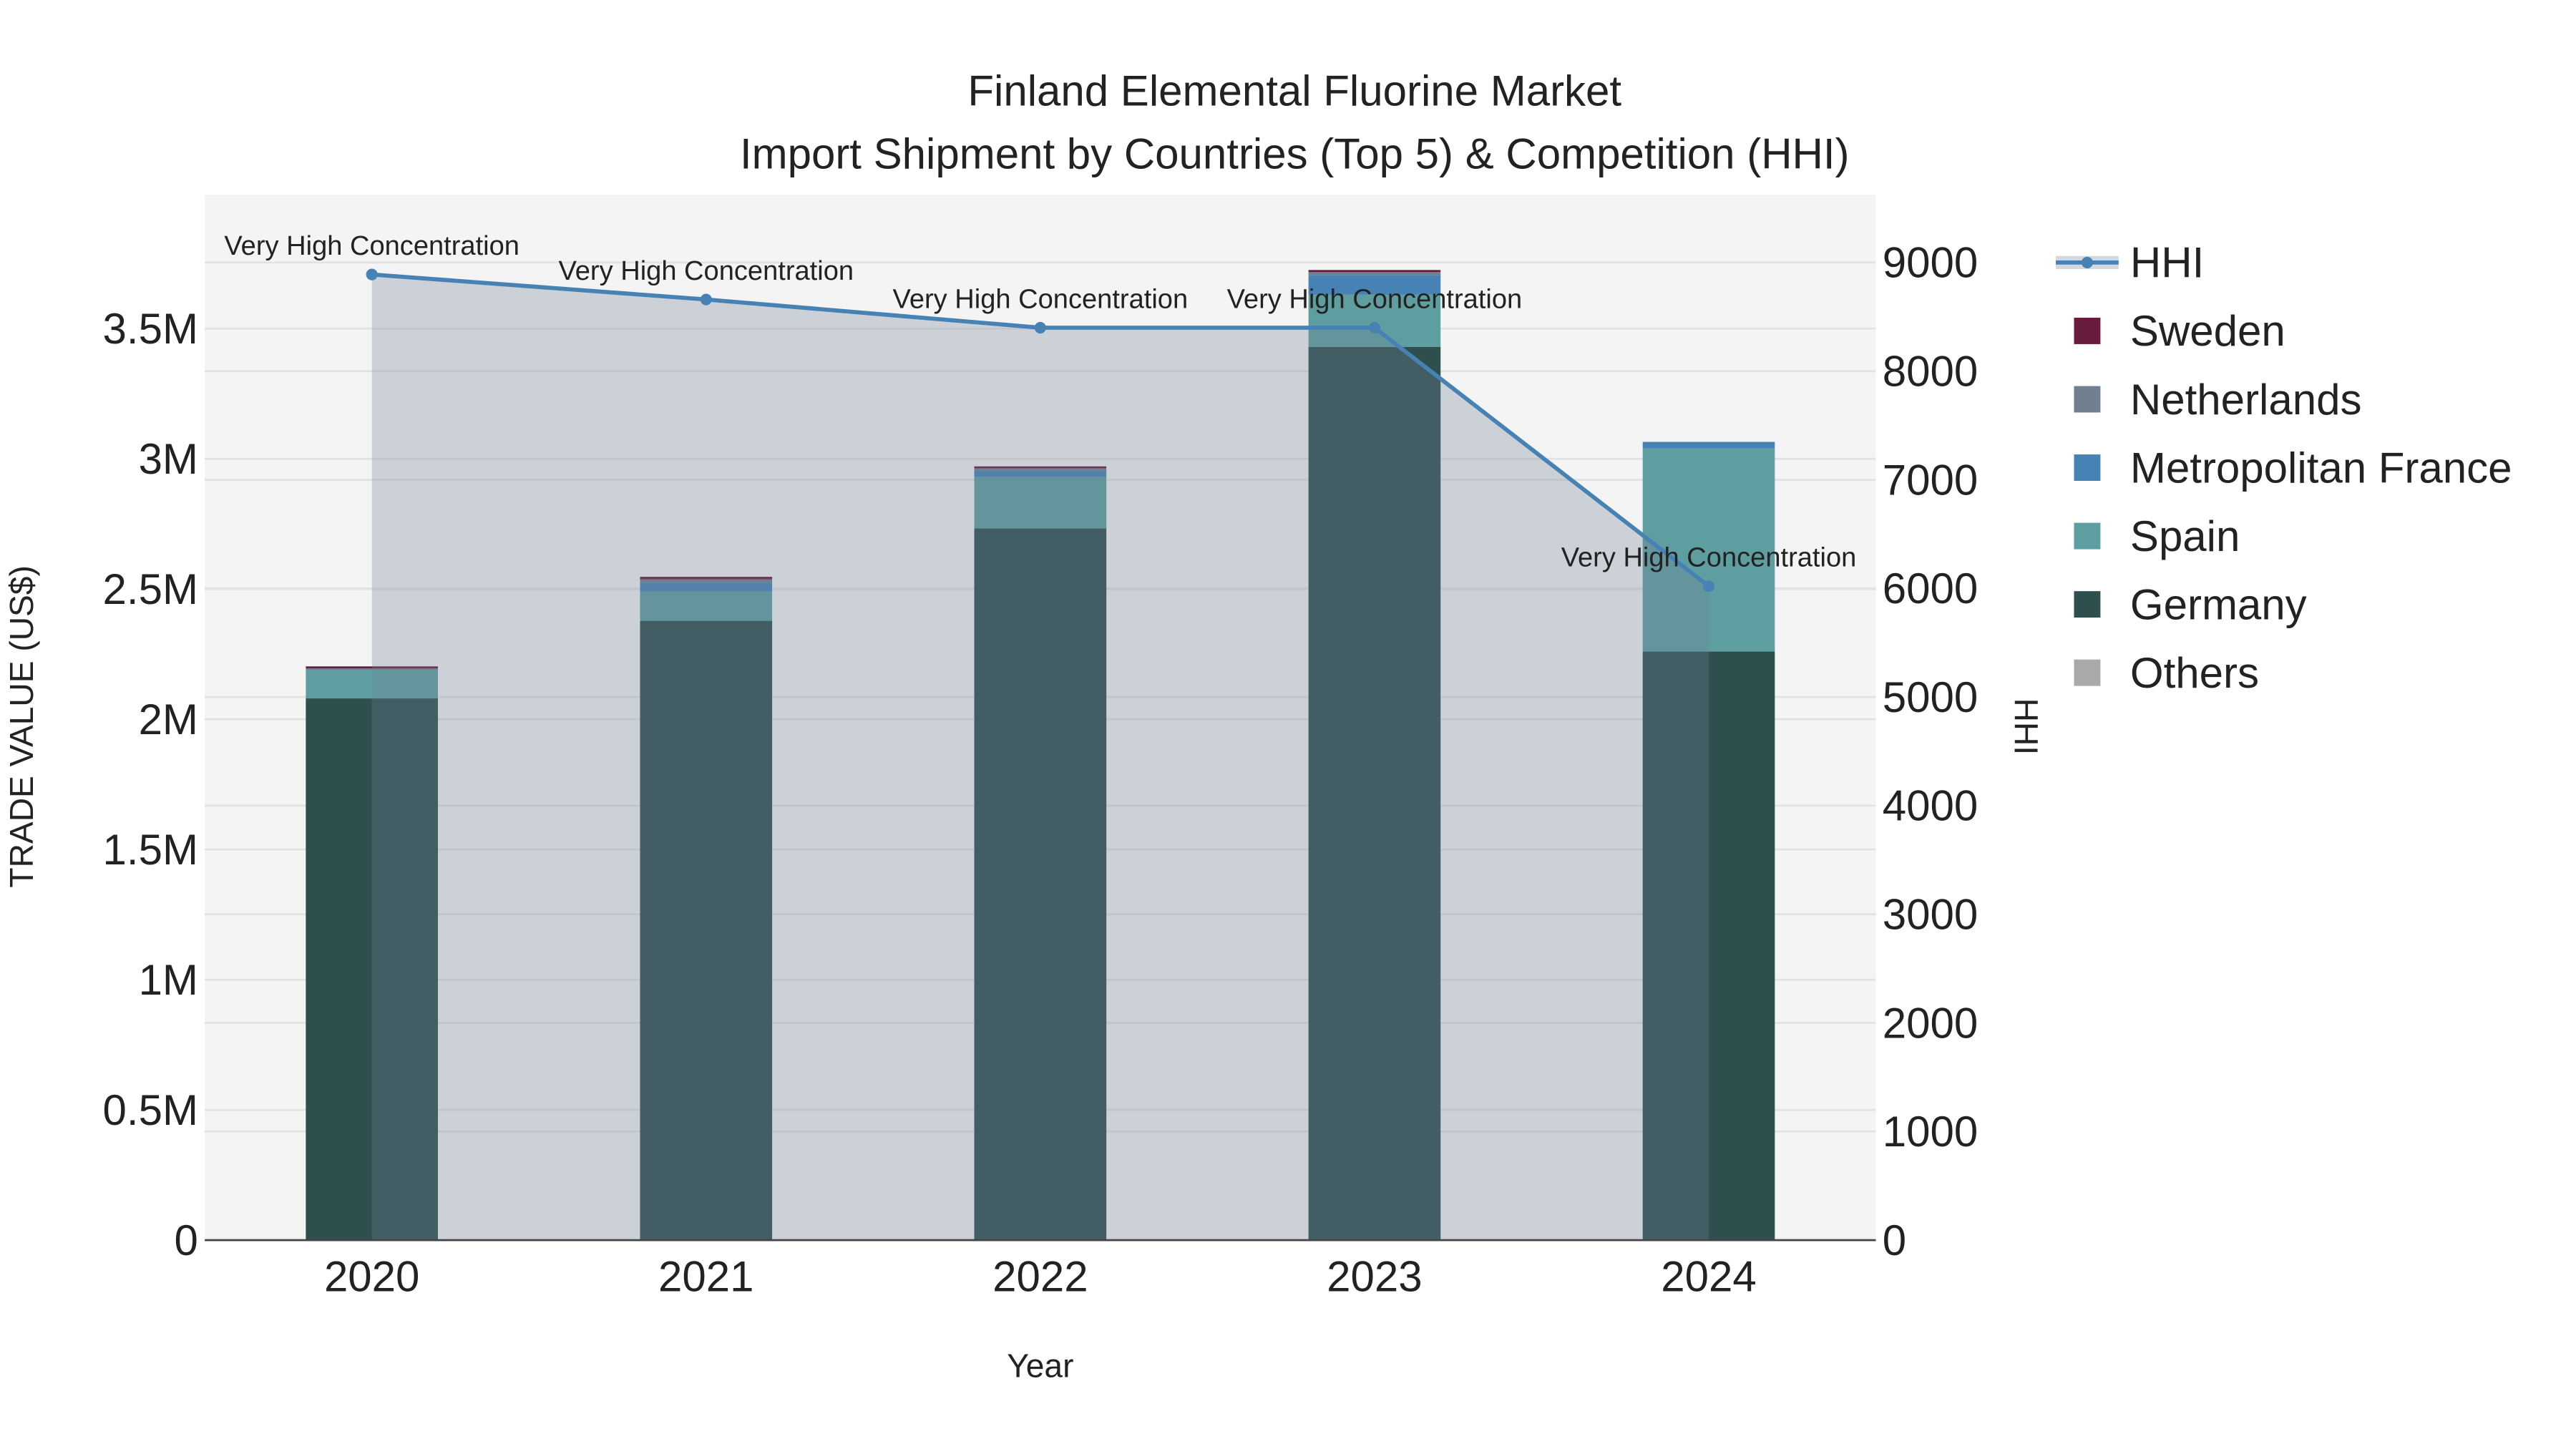 This screenshot has height=1449, width=2576. What do you see at coordinates (168, 459) in the screenshot?
I see `y-tick-label: 3M` at bounding box center [168, 459].